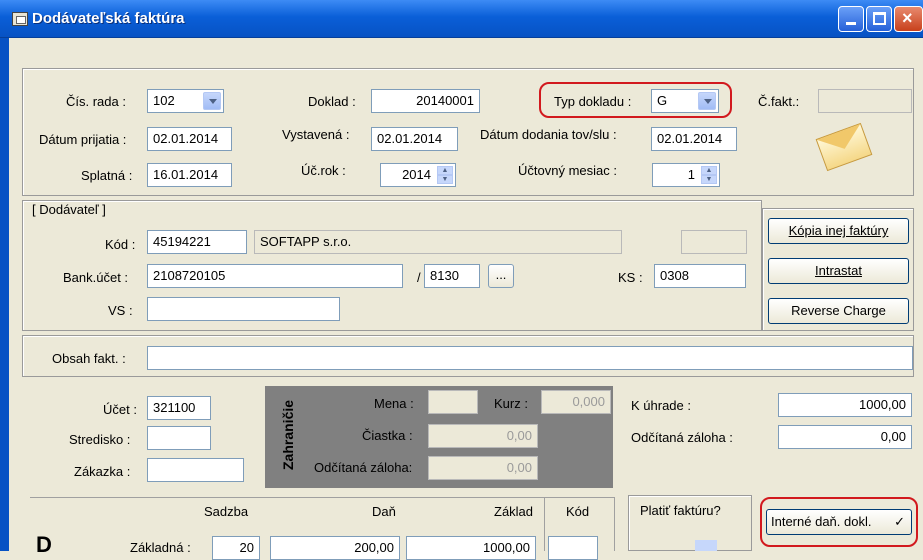 The image size is (923, 560). I want to click on bank-slash: /, so click(419, 277).